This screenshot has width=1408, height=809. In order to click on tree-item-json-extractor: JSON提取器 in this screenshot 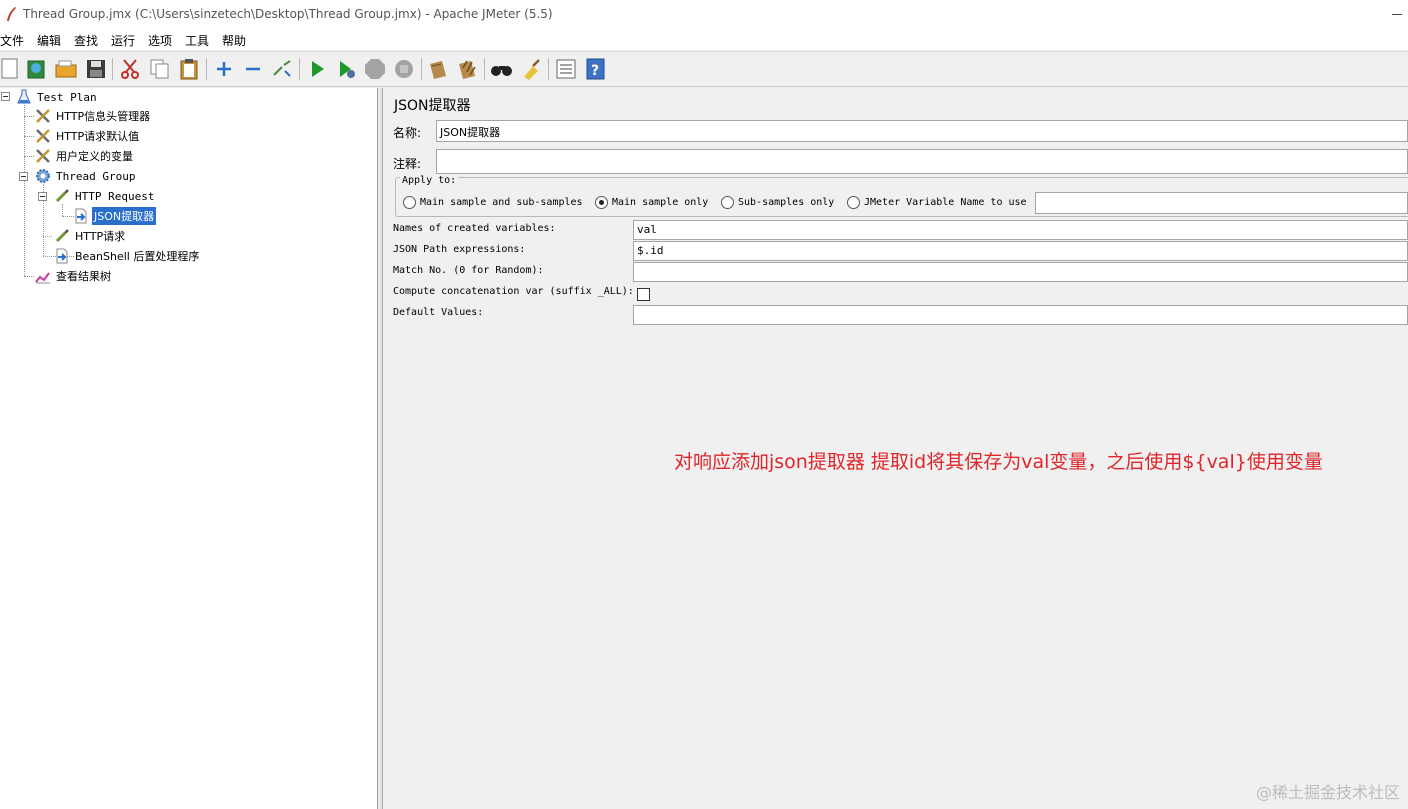, I will do `click(115, 216)`.